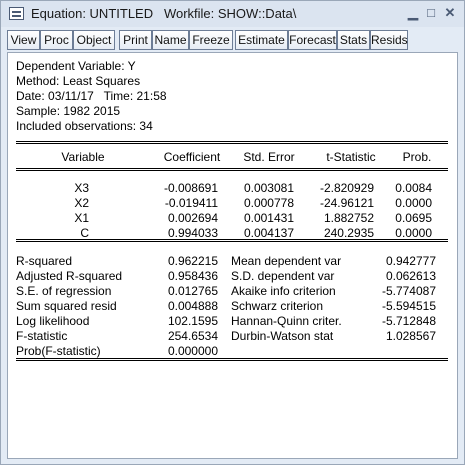  I want to click on sample: Sample: 1982 2015, so click(68, 111).